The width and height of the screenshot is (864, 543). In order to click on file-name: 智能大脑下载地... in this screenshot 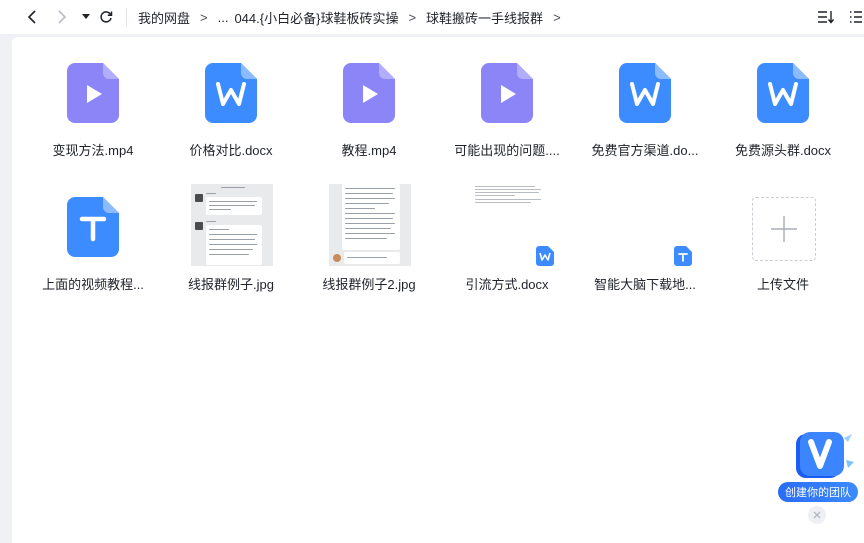, I will do `click(645, 284)`.